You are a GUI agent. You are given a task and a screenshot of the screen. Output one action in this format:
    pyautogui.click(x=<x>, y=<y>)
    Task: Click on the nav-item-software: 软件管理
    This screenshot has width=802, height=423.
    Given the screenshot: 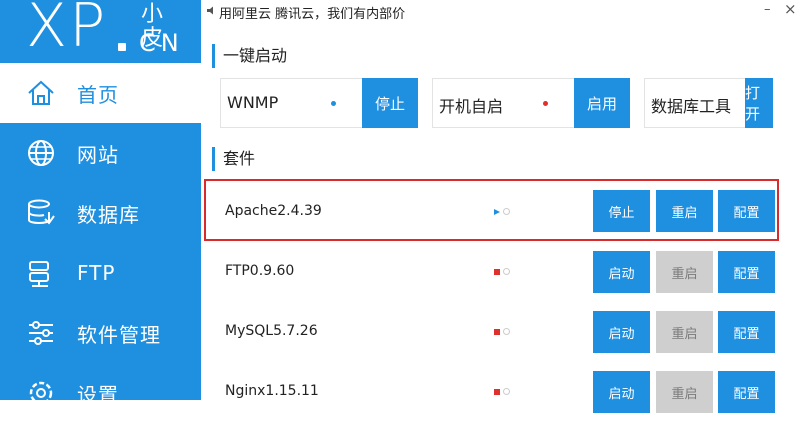 What is the action you would take?
    pyautogui.click(x=100, y=333)
    